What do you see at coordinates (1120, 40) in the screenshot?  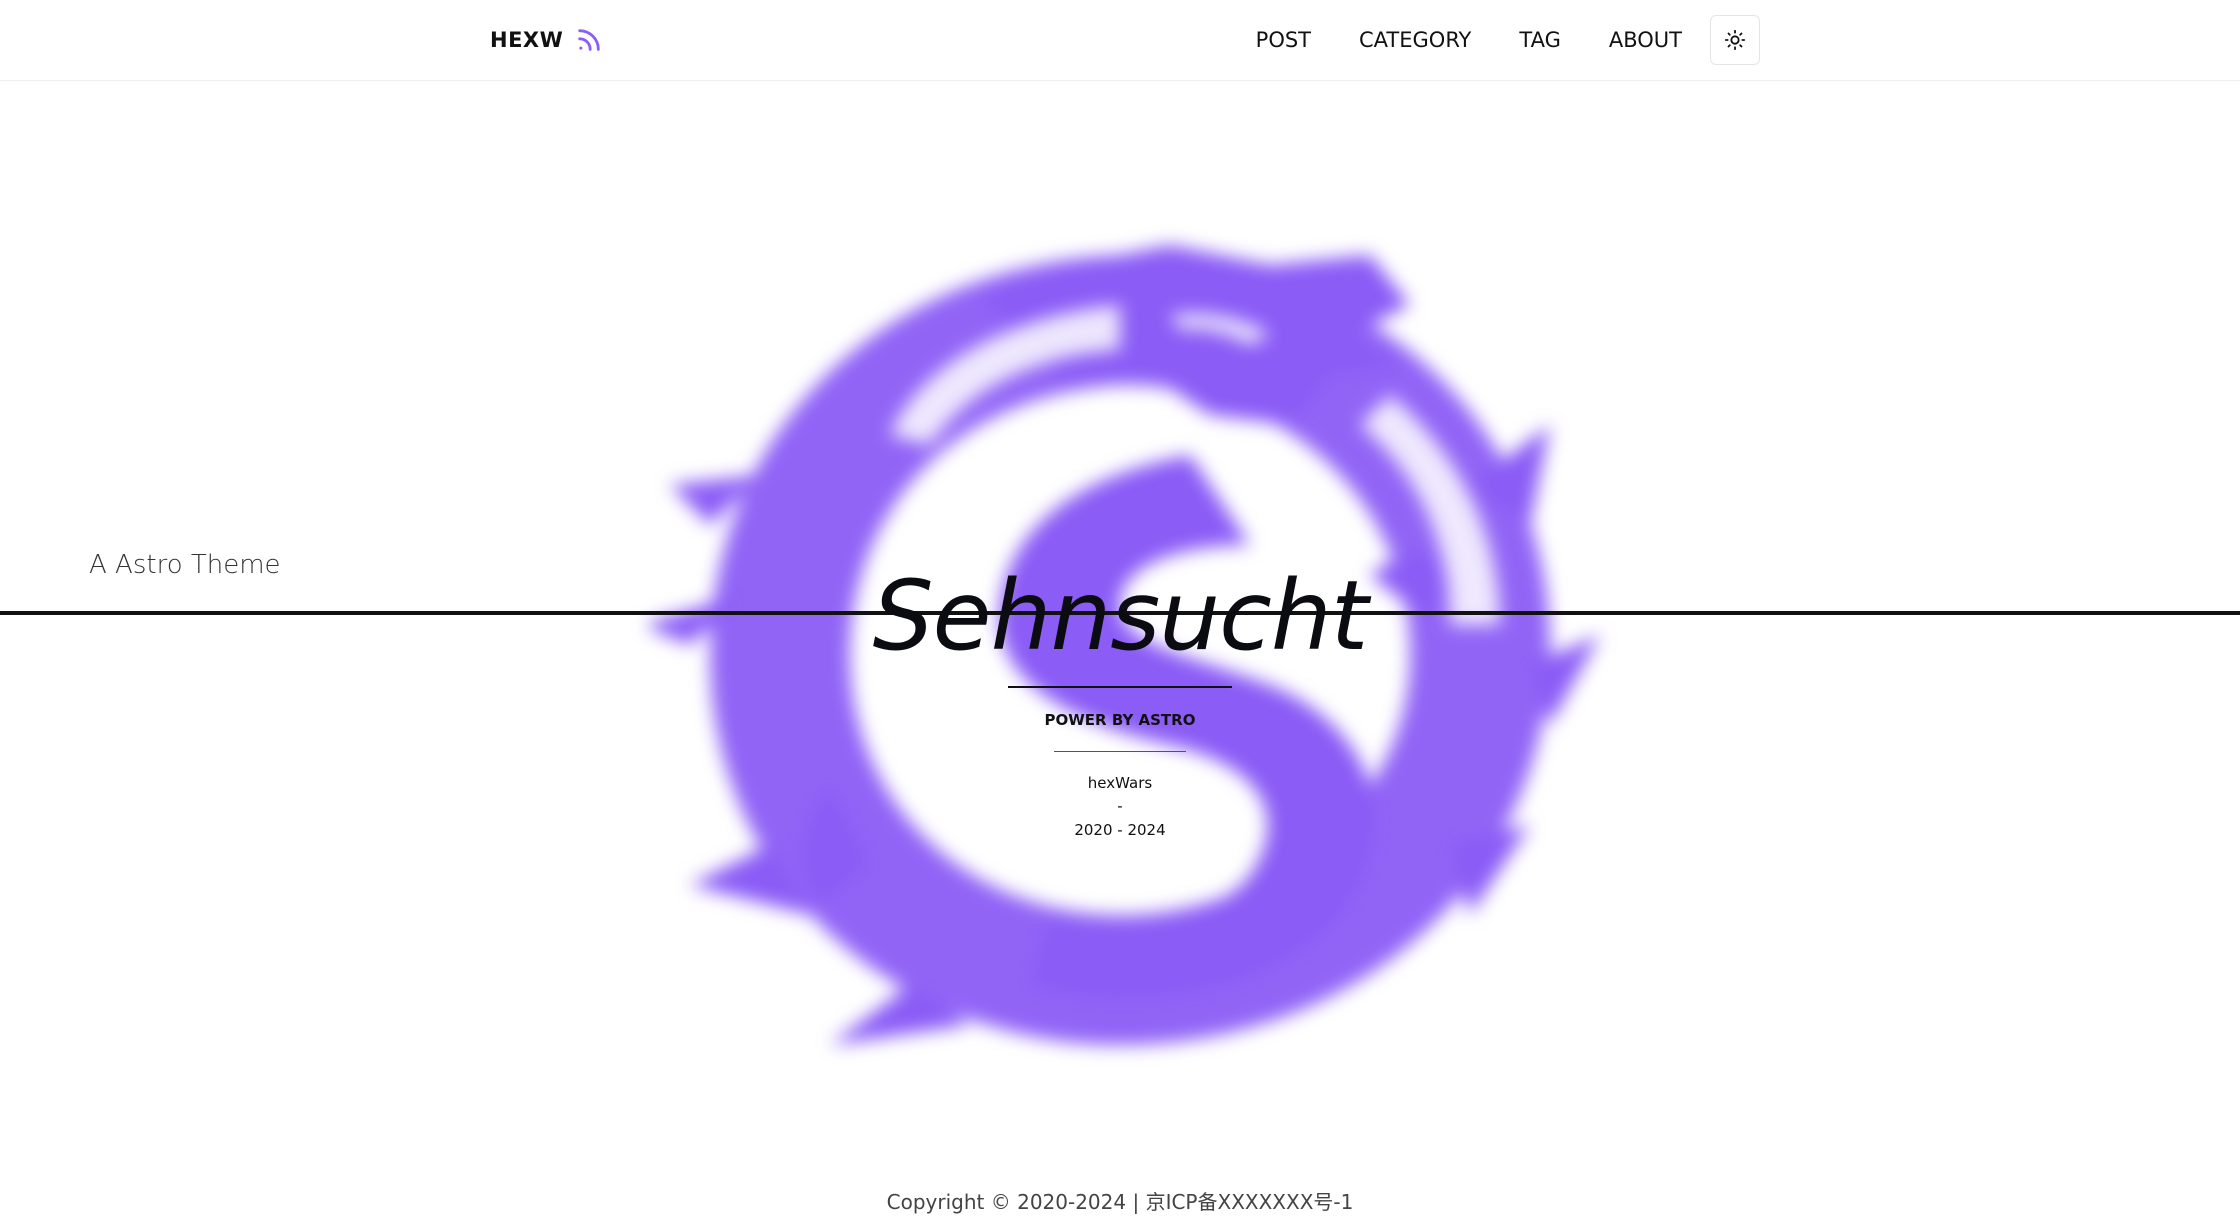 I see `site-header: HEXW POST CATEGORY TAG ABOUT` at bounding box center [1120, 40].